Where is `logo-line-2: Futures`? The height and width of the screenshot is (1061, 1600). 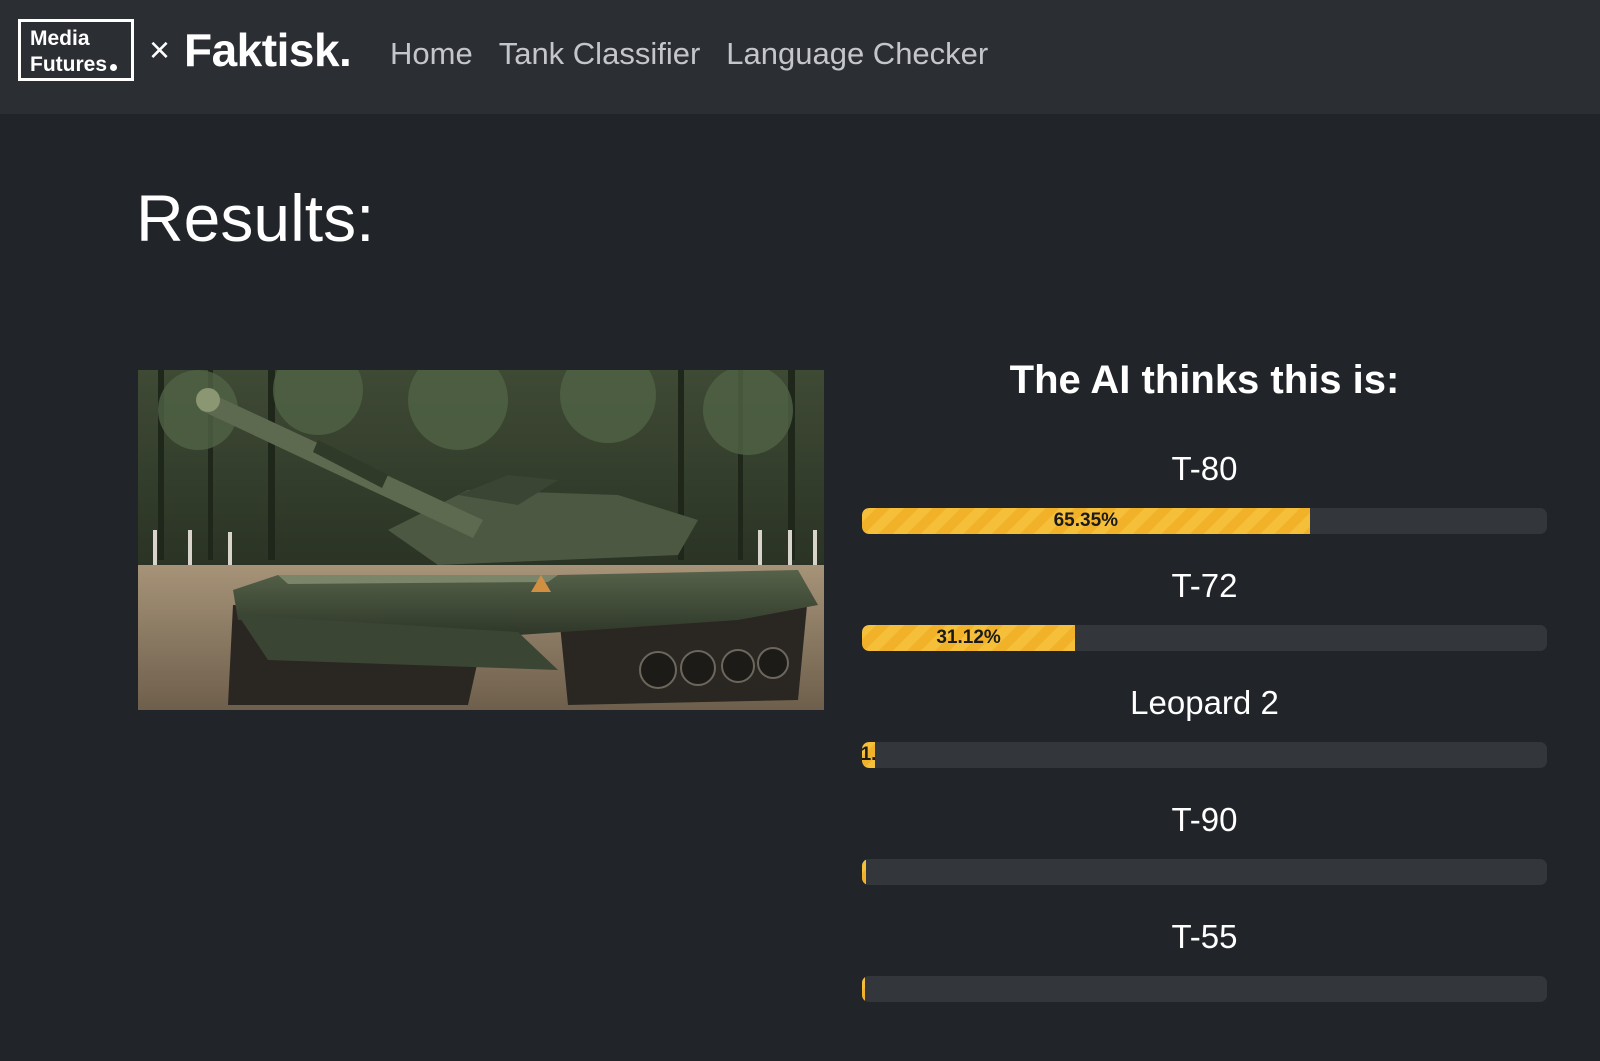 logo-line-2: Futures is located at coordinates (69, 64).